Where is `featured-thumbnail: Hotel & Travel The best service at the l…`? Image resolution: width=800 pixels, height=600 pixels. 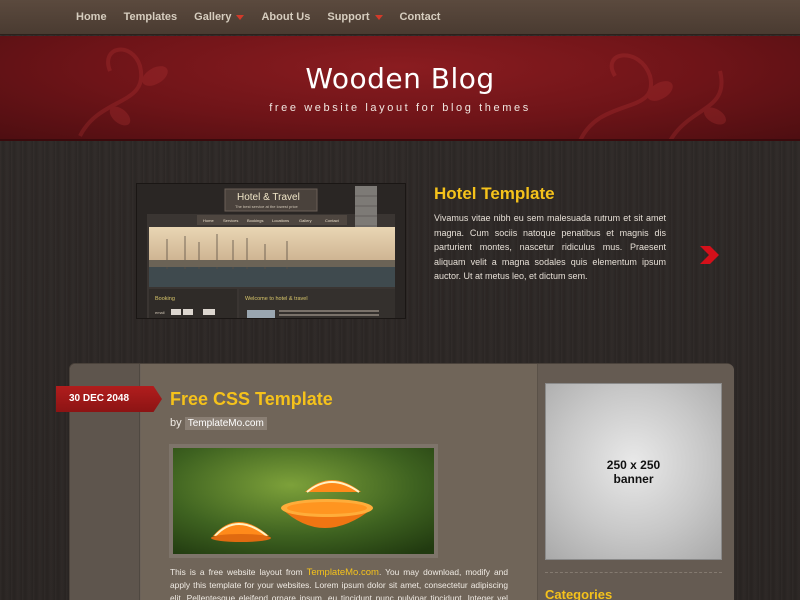 featured-thumbnail: Hotel & Travel The best service at the l… is located at coordinates (271, 251).